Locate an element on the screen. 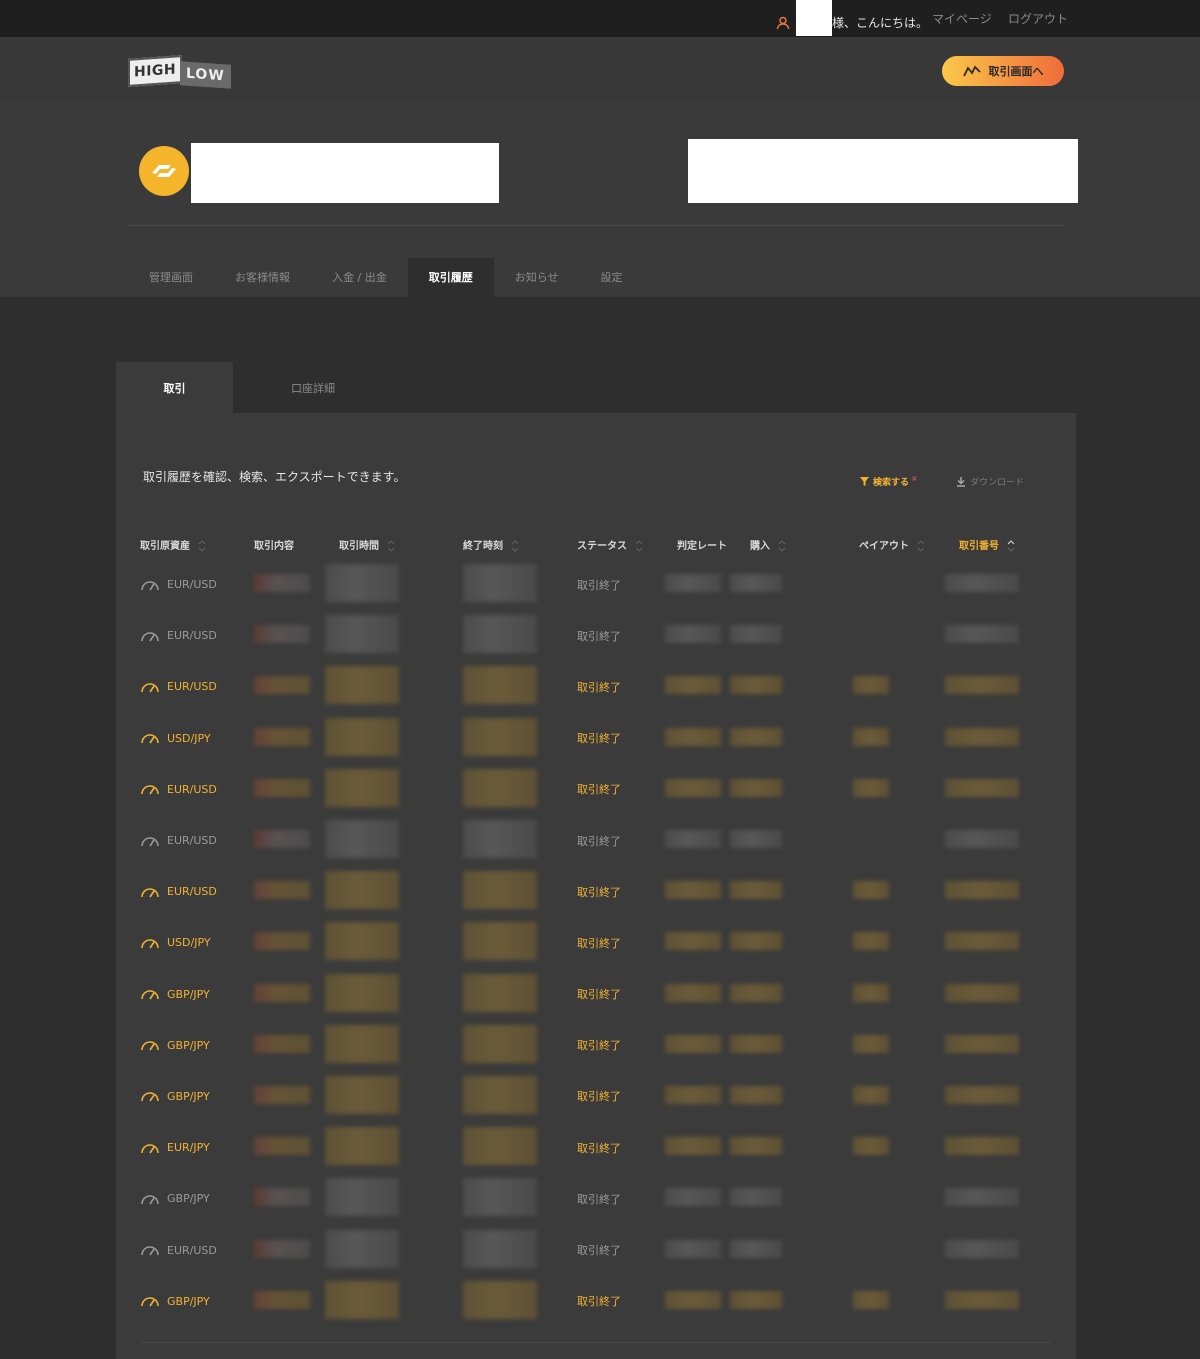  asset-name: USD/JPY is located at coordinates (189, 943).